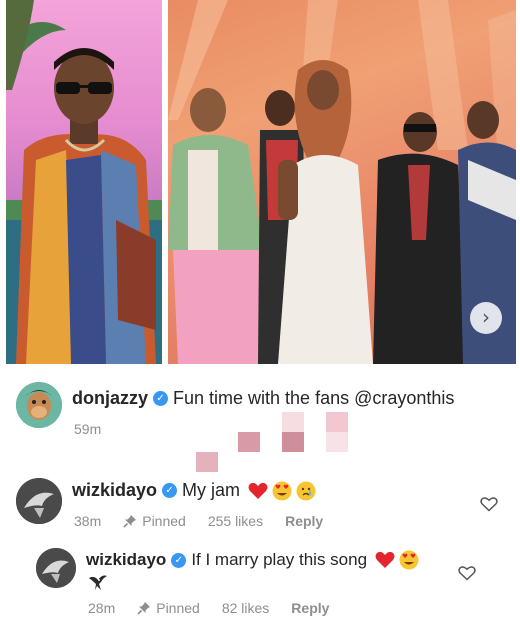 This screenshot has width=520, height=640. Describe the element at coordinates (314, 398) in the screenshot. I see `caption-text: Fun time with the fans @crayonthis` at that location.